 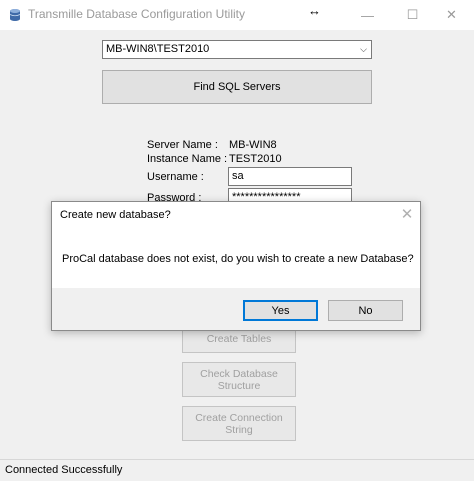 I want to click on dialog-close-icon: ✕, so click(x=407, y=215).